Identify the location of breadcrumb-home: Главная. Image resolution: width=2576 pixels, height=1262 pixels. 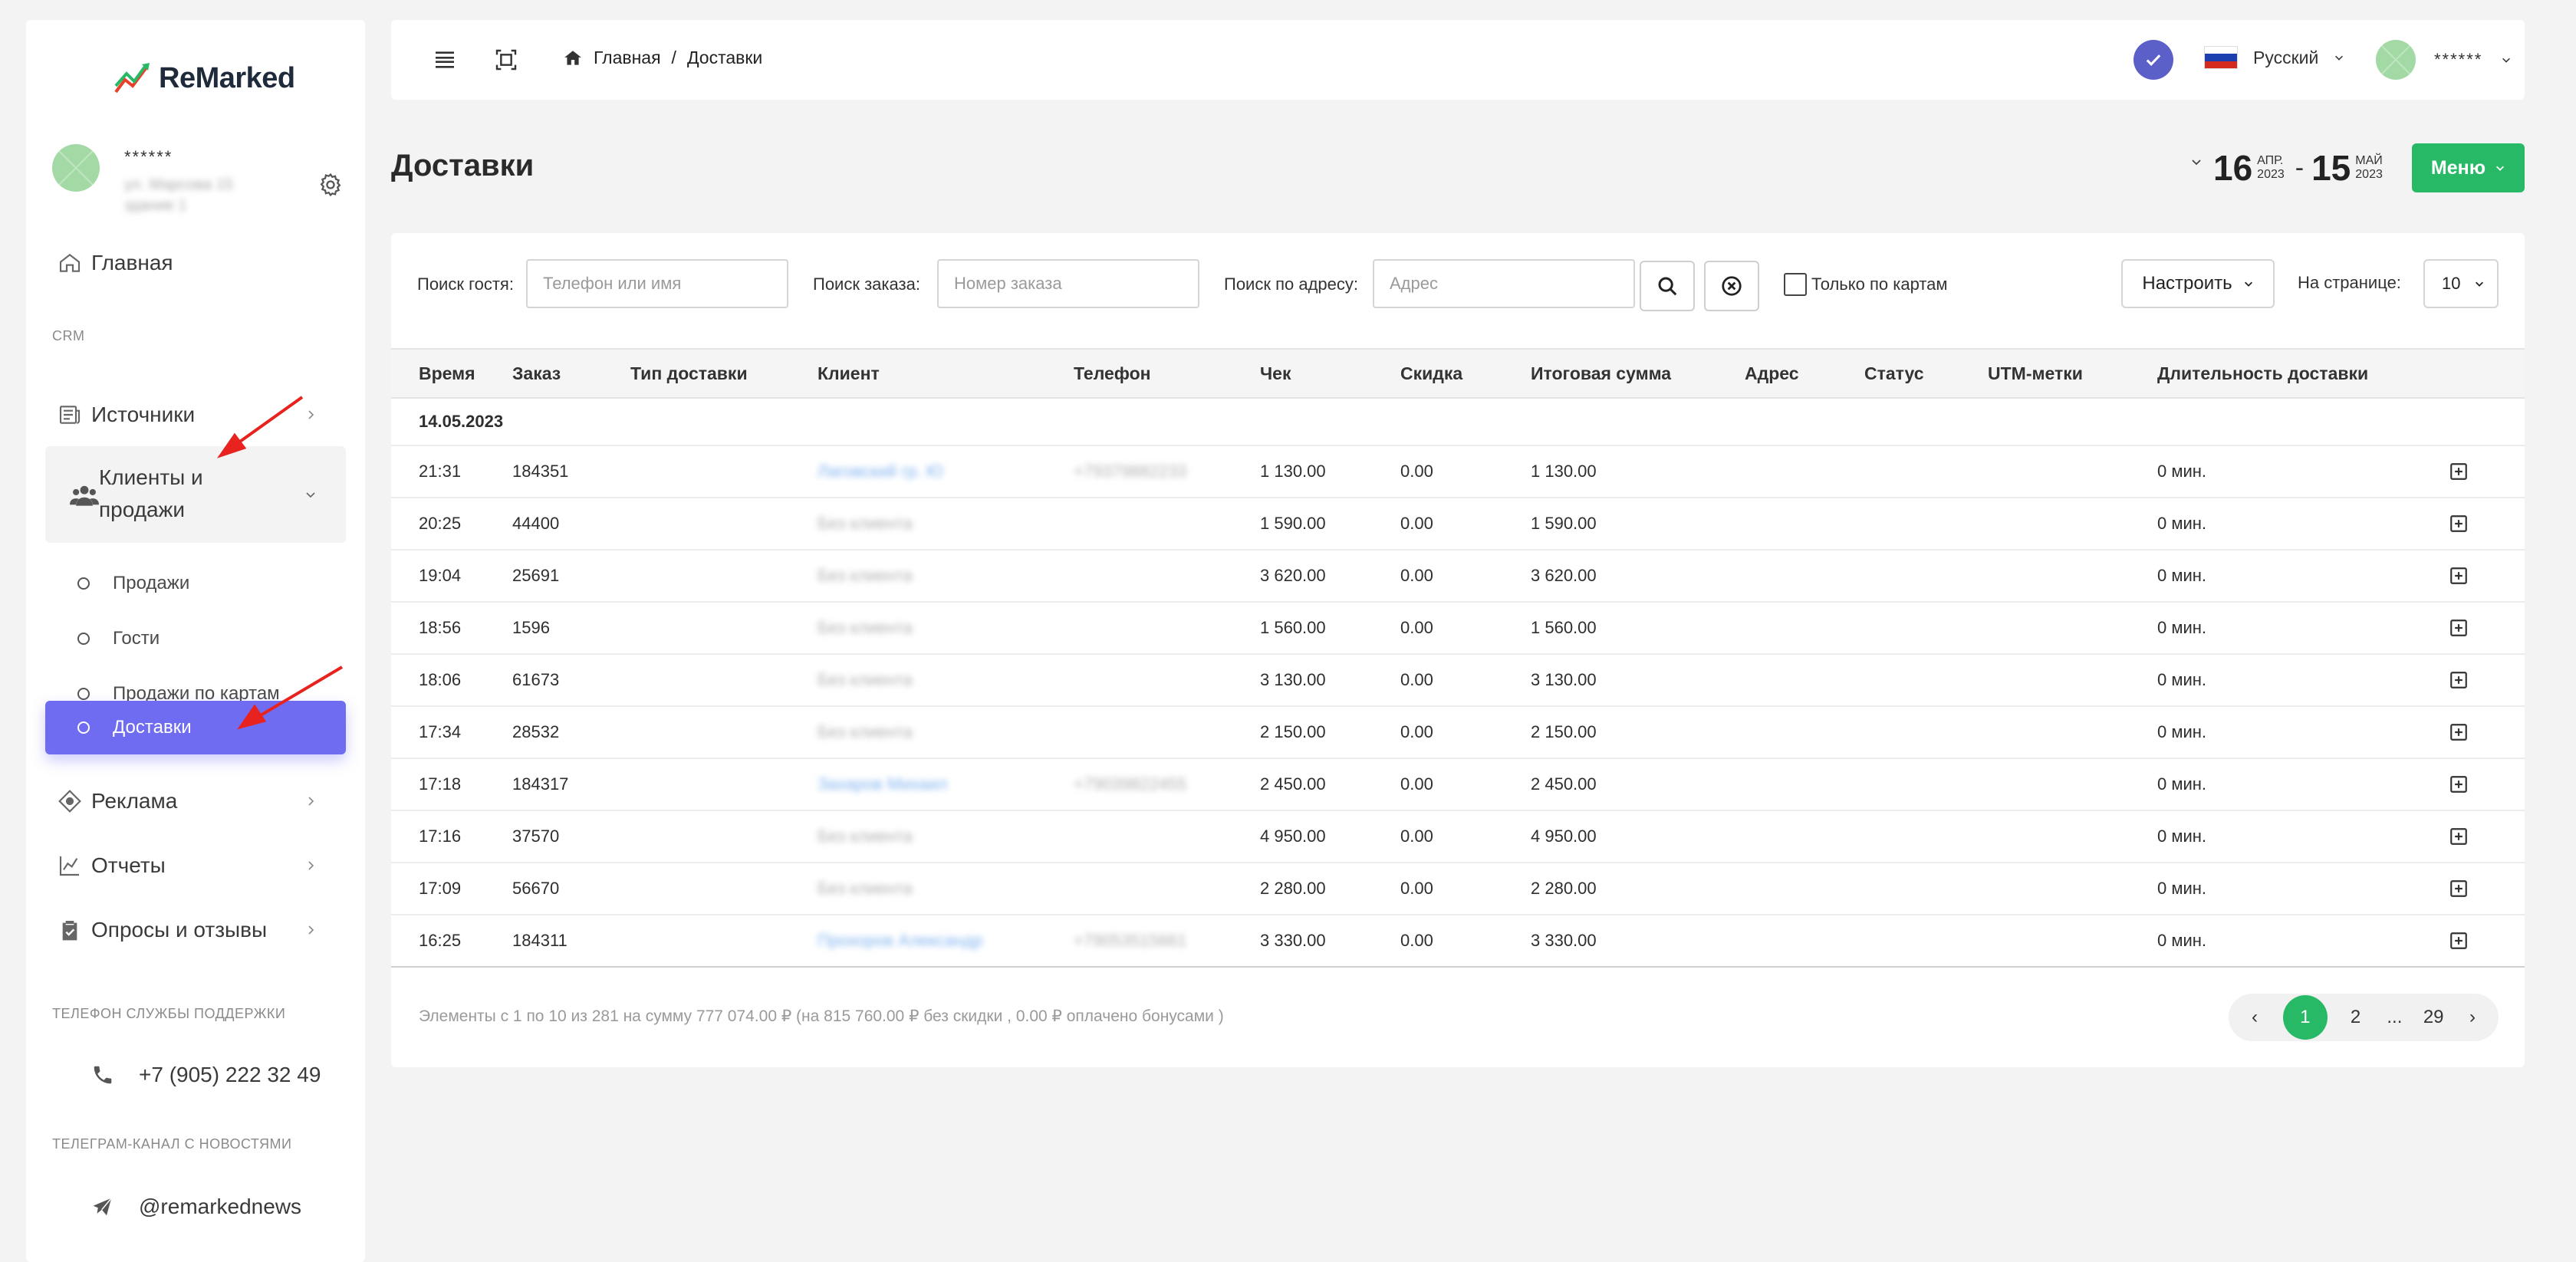
(627, 58).